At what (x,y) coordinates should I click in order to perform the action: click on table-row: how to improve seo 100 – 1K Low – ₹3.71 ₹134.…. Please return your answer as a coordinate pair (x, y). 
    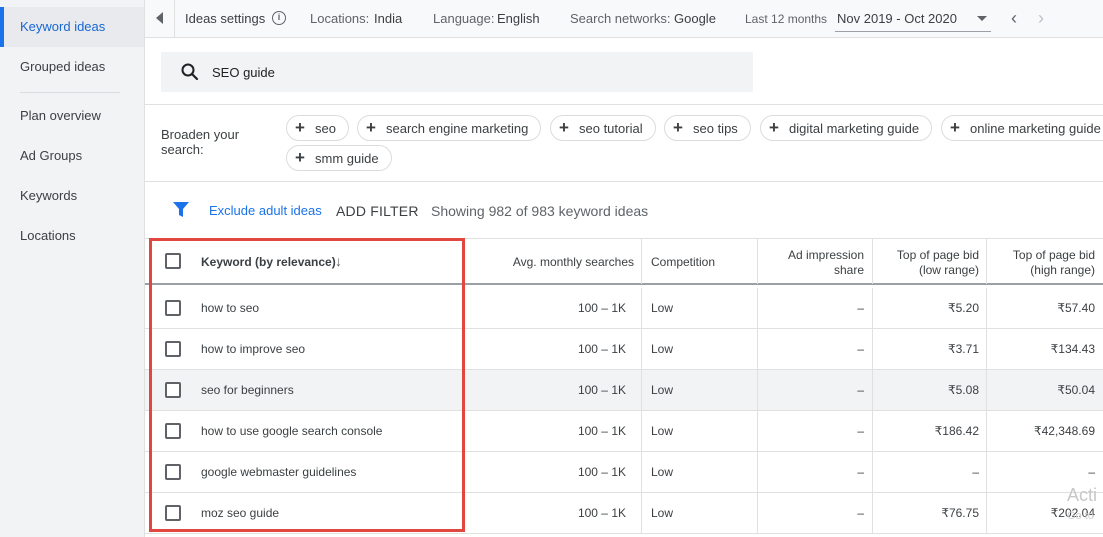
    Looking at the image, I should click on (624, 349).